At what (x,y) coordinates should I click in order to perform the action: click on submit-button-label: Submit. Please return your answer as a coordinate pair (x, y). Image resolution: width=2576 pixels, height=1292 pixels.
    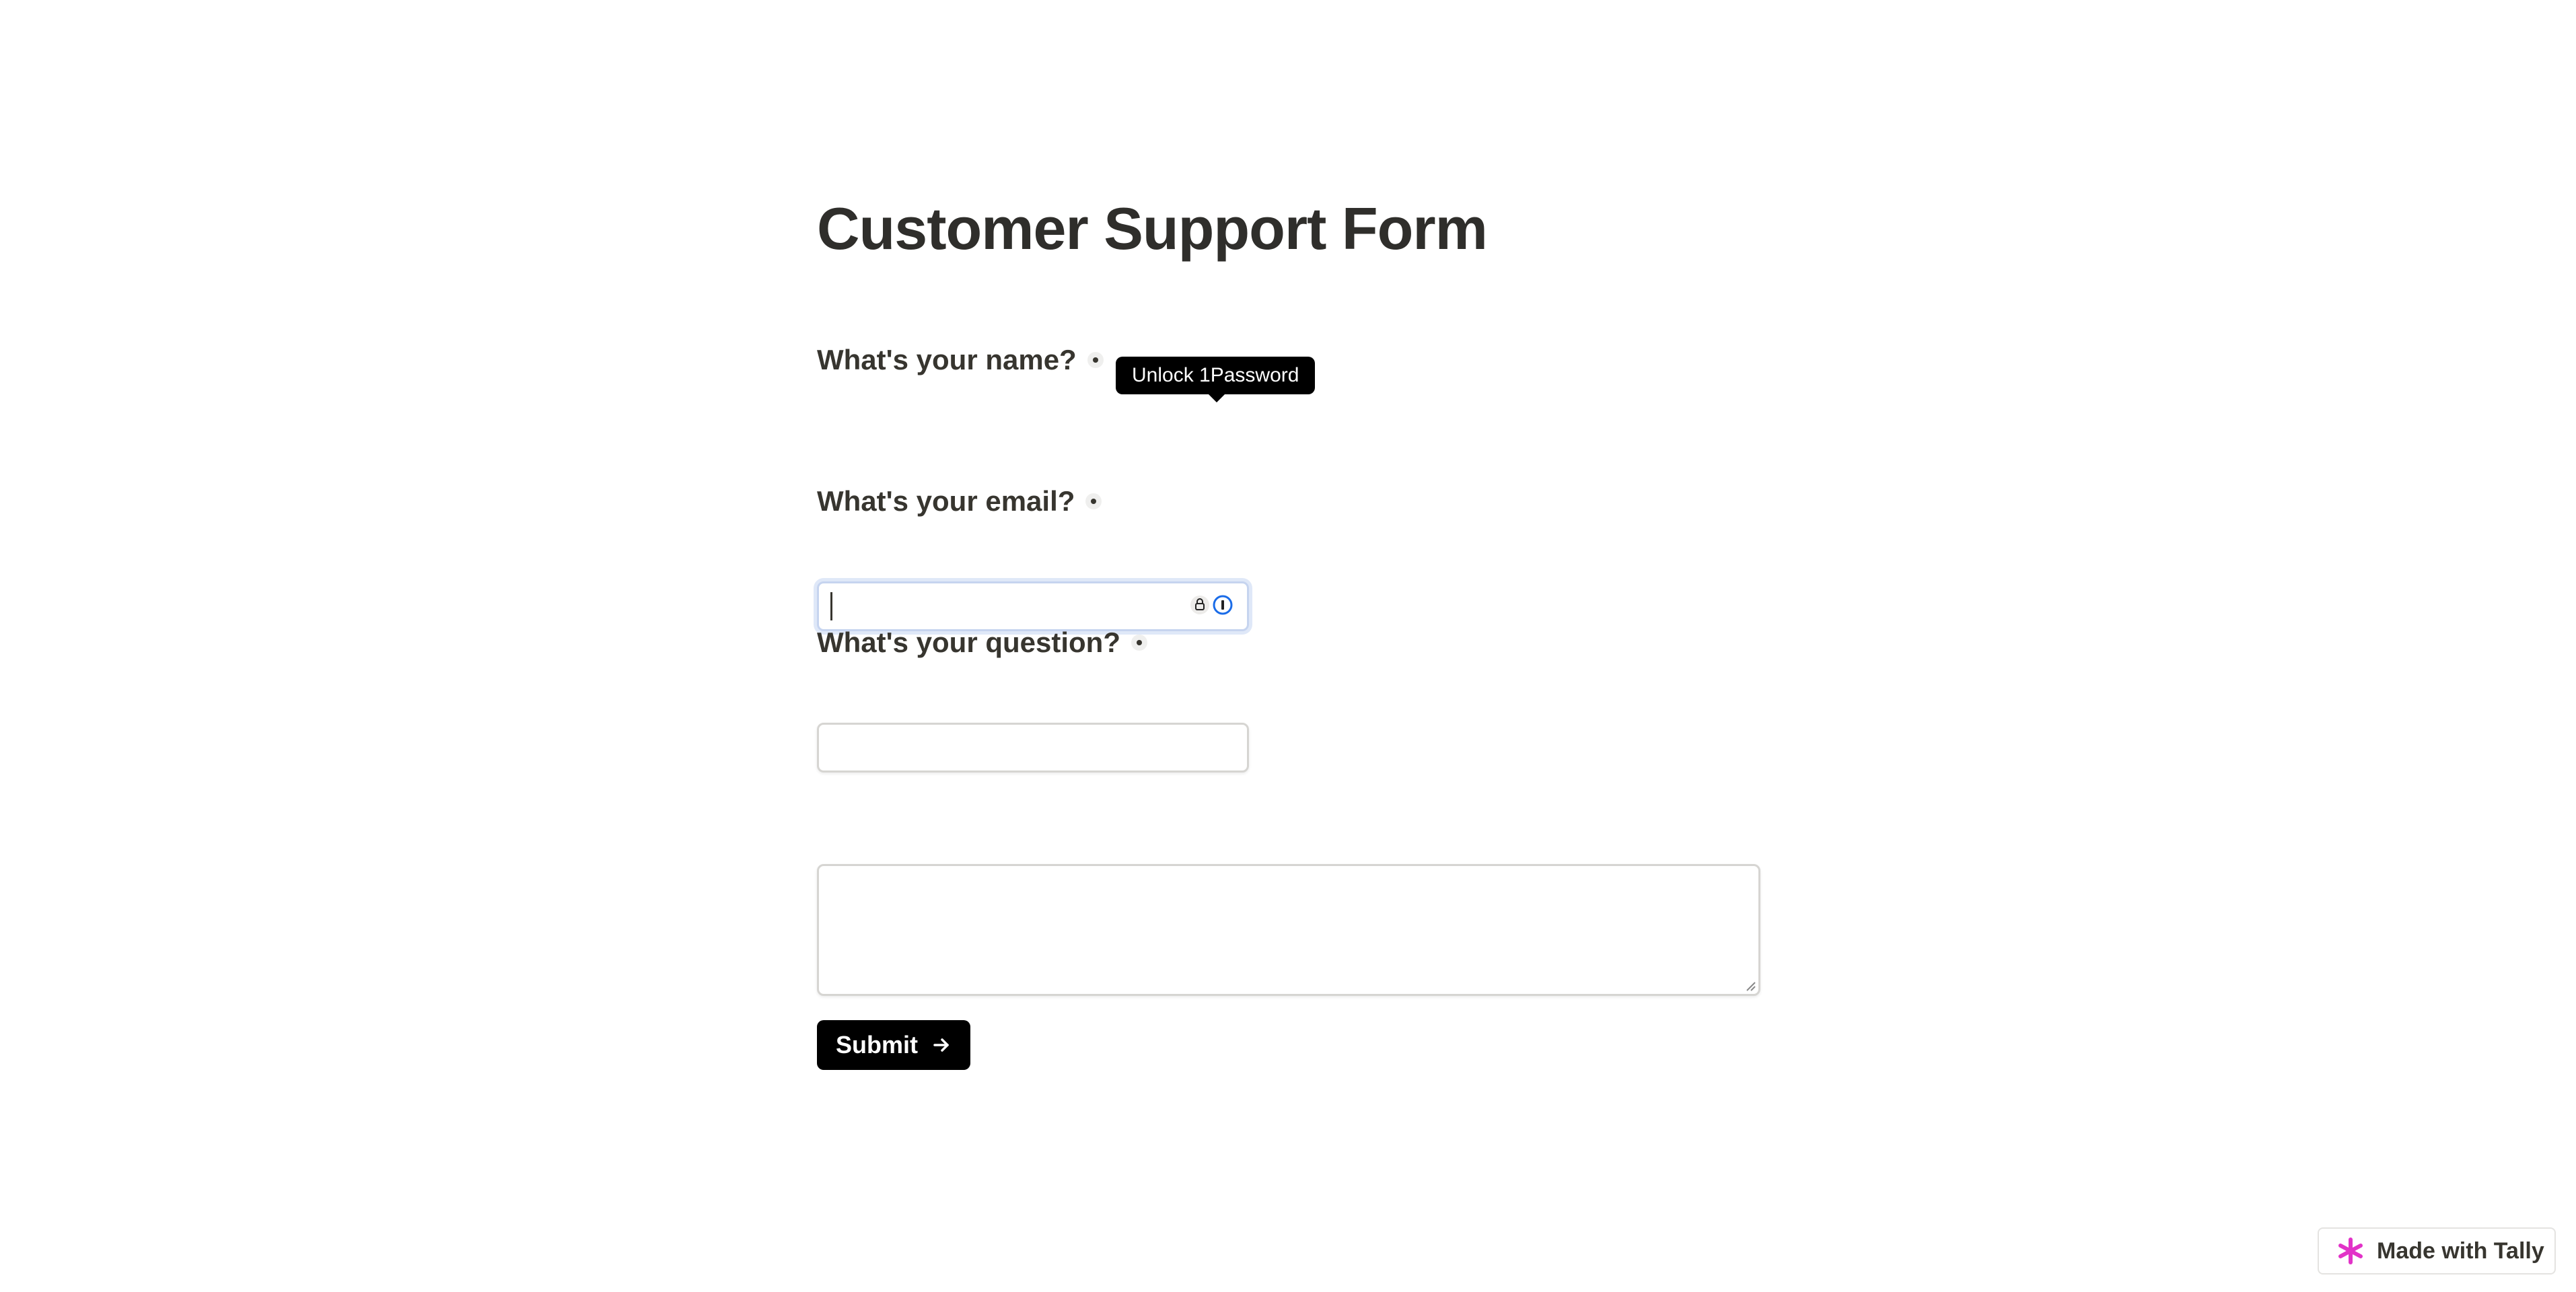
    Looking at the image, I should click on (877, 1045).